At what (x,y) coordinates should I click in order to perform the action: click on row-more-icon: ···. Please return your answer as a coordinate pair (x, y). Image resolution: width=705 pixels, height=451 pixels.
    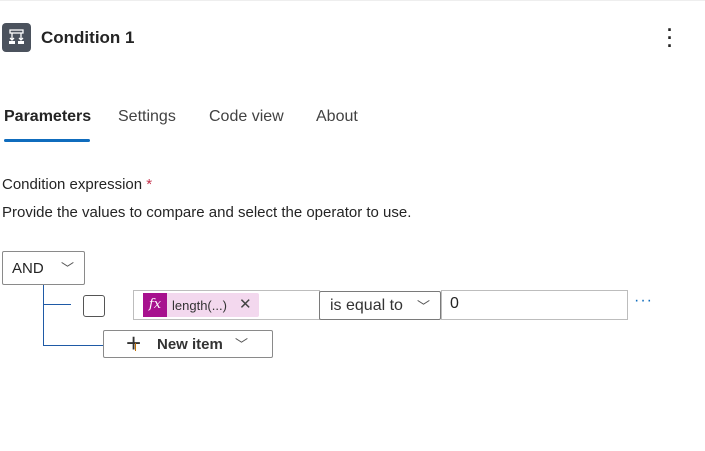
    Looking at the image, I should click on (643, 301).